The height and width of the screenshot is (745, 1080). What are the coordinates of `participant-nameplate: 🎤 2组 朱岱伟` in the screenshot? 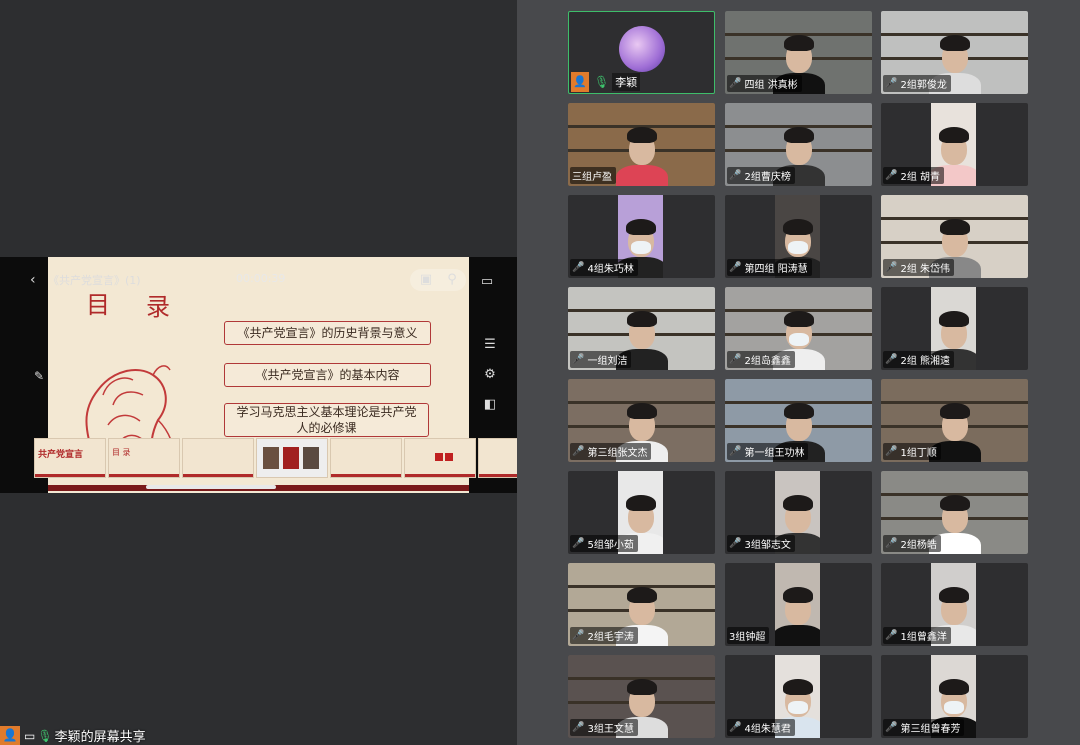 It's located at (918, 267).